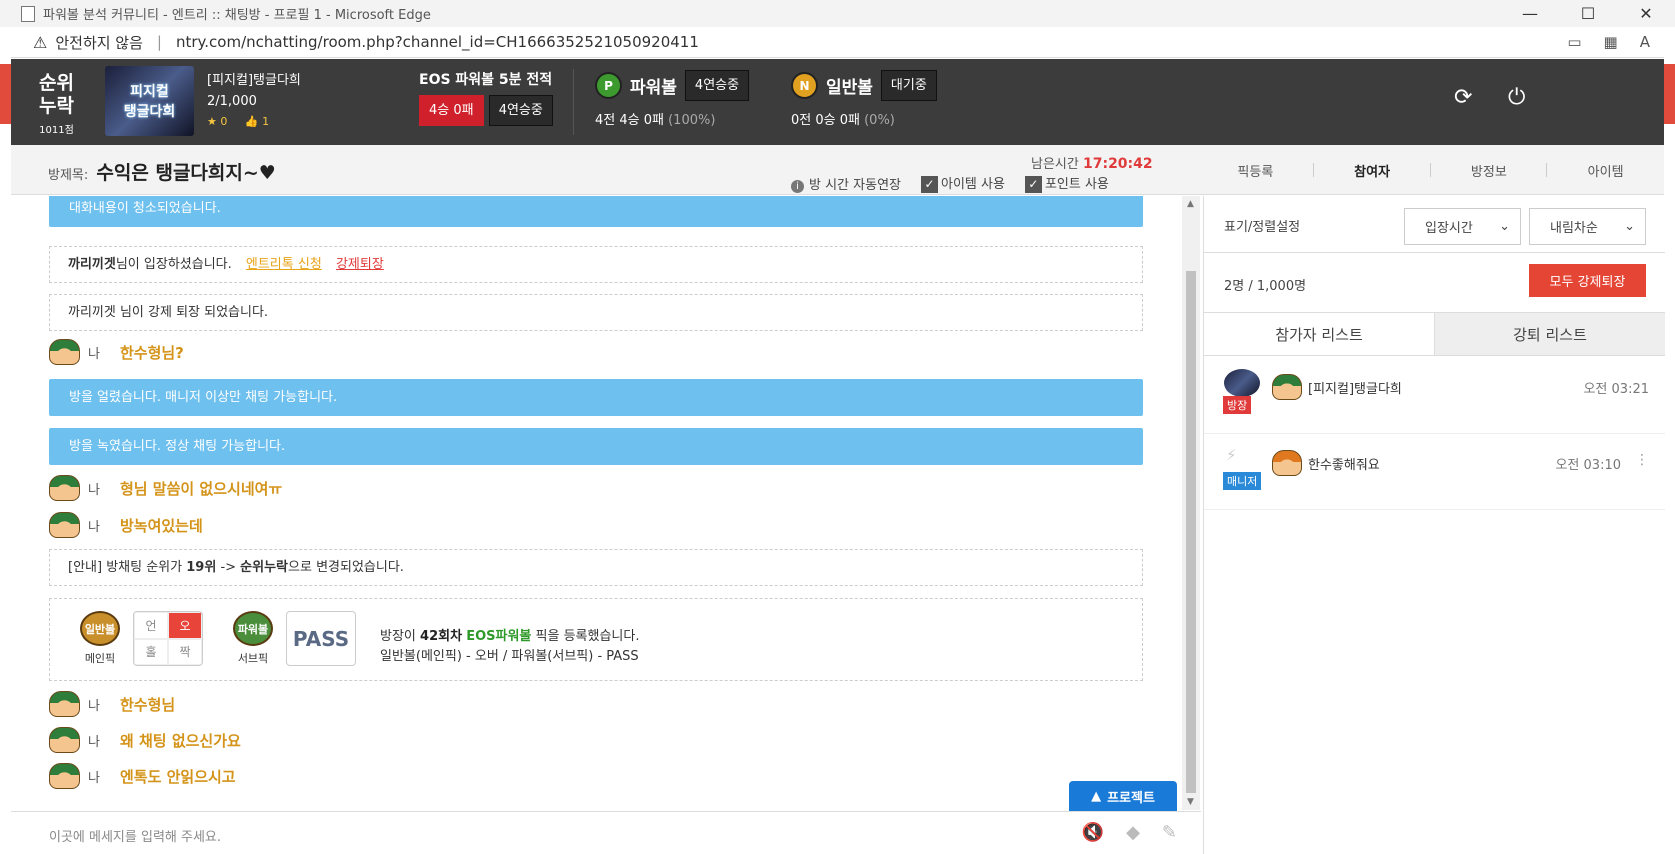 The height and width of the screenshot is (854, 1675). What do you see at coordinates (929, 184) in the screenshot?
I see `checkbox-icon: ✓` at bounding box center [929, 184].